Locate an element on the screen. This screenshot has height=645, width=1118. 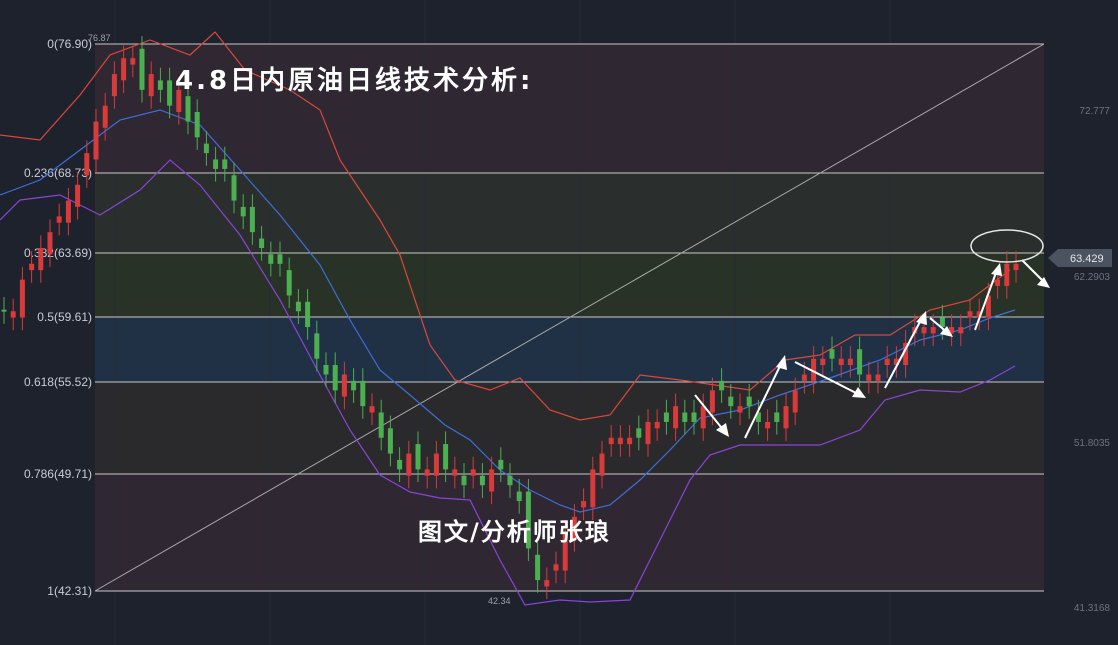
right-axis: 72.777 51.8035 41.3168 62.2903 is located at coordinates (1092, 360).